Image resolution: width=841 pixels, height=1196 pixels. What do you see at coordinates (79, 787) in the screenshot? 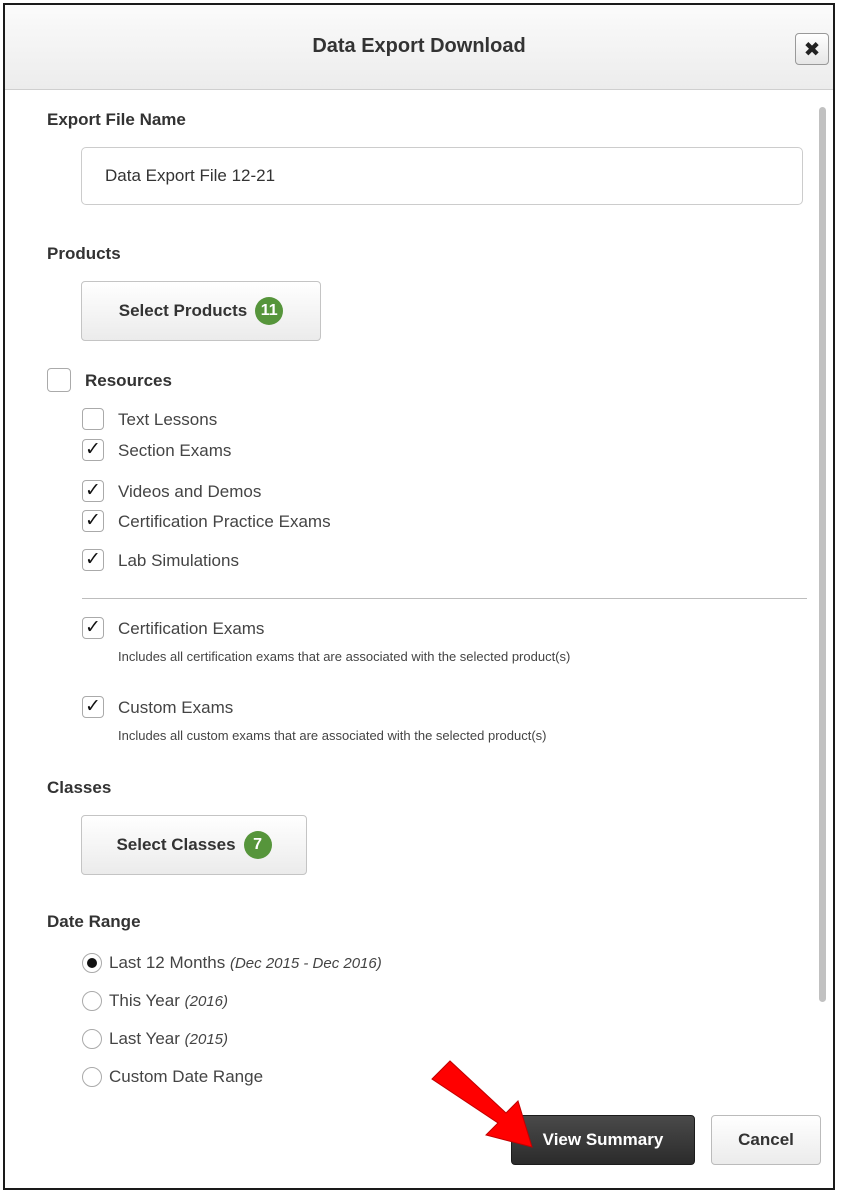
I see `classes-label: Classes` at bounding box center [79, 787].